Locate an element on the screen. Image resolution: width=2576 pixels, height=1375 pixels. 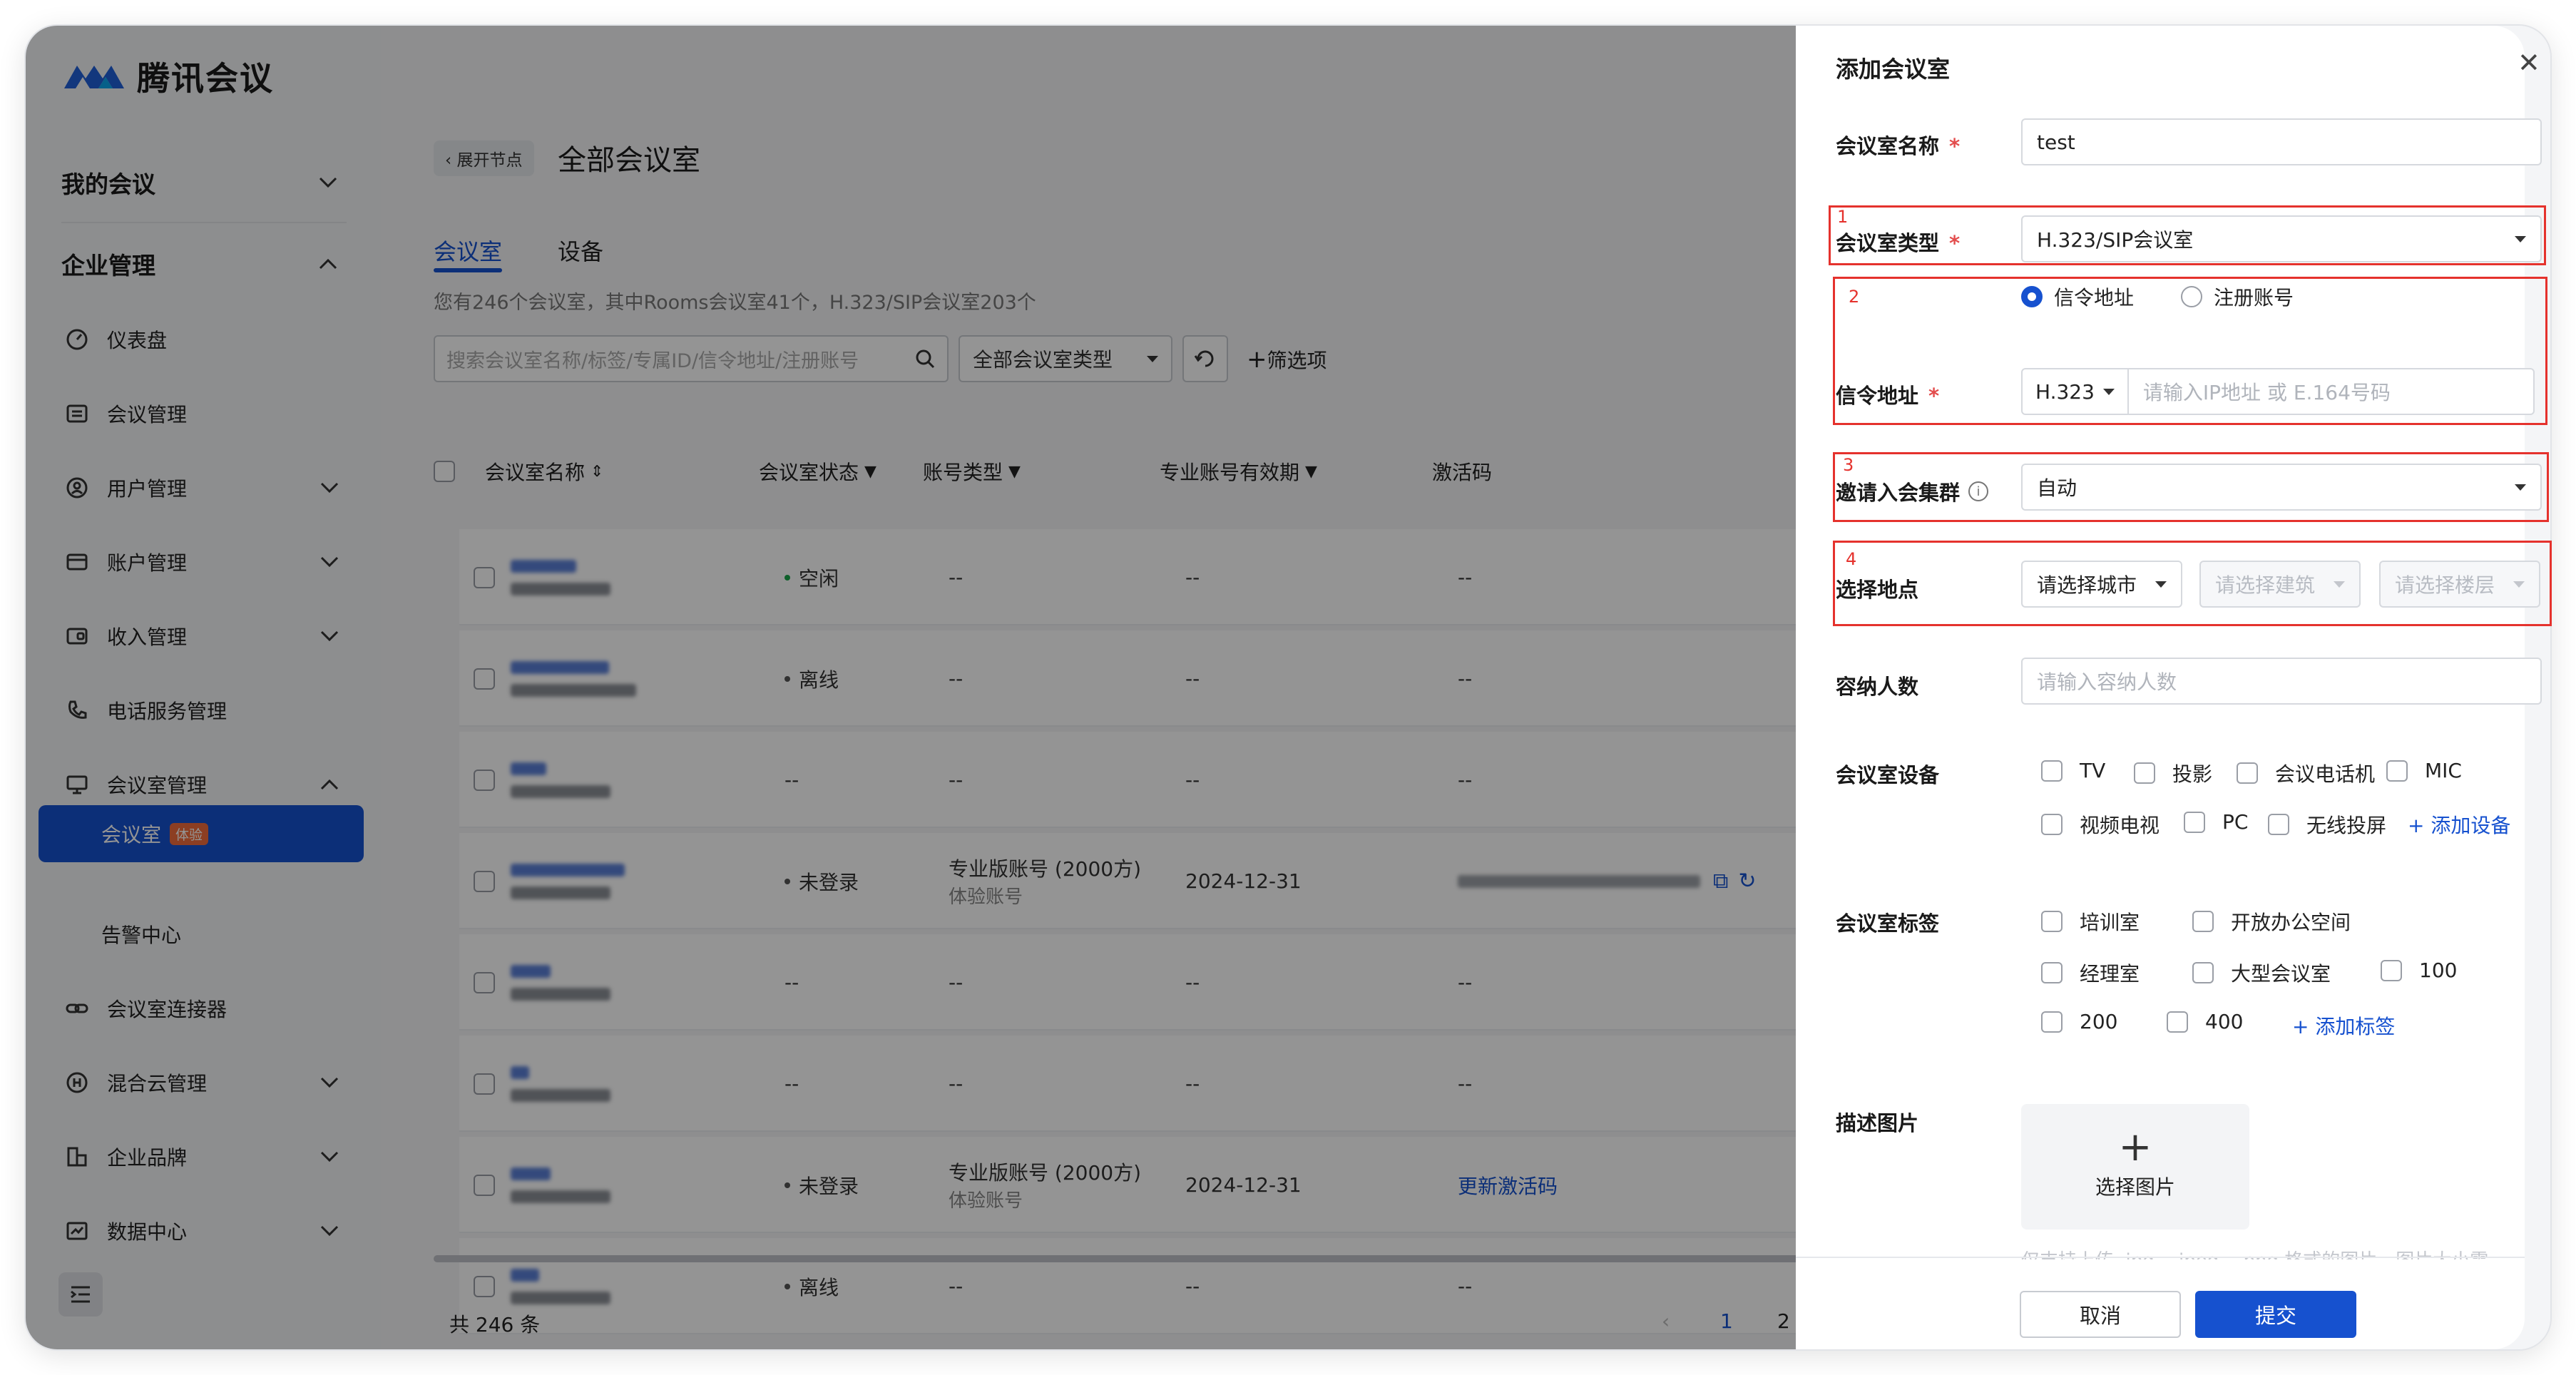
room-name-input: test is located at coordinates (2281, 141).